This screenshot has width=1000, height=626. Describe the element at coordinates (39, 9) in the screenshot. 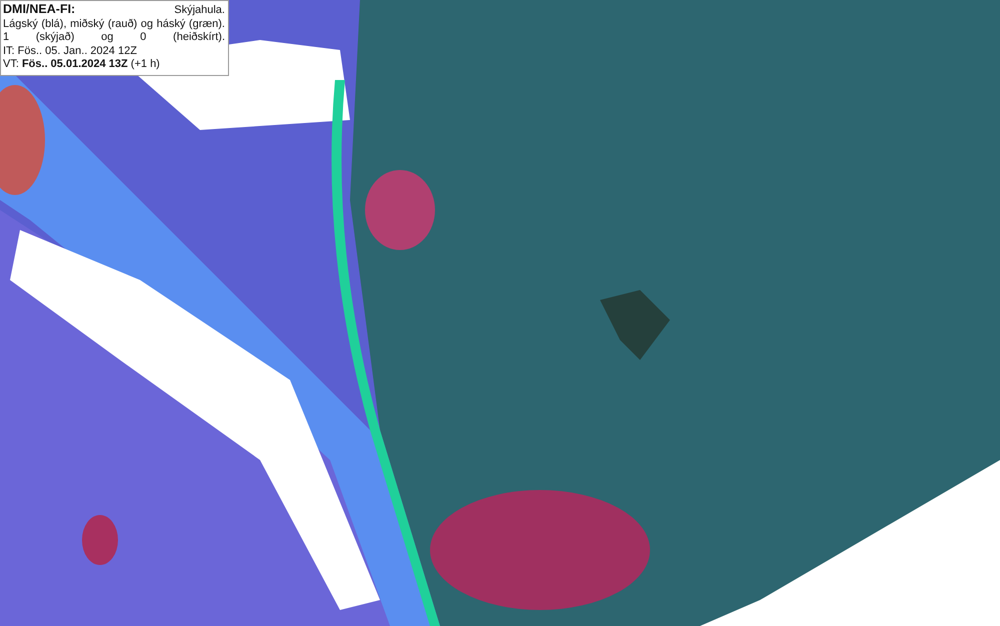

I see `model-name: DMI/NEA-FI:` at that location.